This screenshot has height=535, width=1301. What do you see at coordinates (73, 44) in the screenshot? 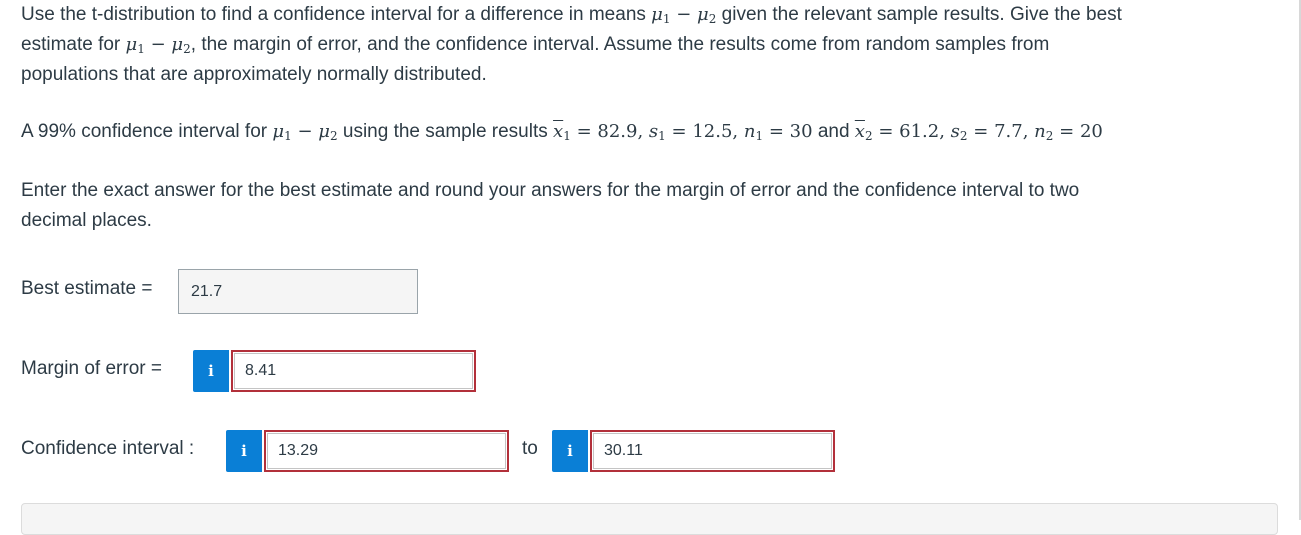
I see `intro-text-3: estimate for` at bounding box center [73, 44].